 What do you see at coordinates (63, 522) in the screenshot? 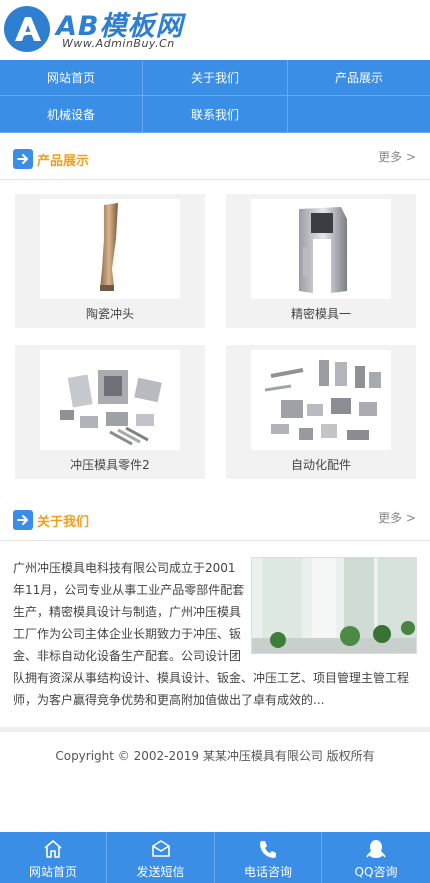
I see `about-section-title: 关于我们` at bounding box center [63, 522].